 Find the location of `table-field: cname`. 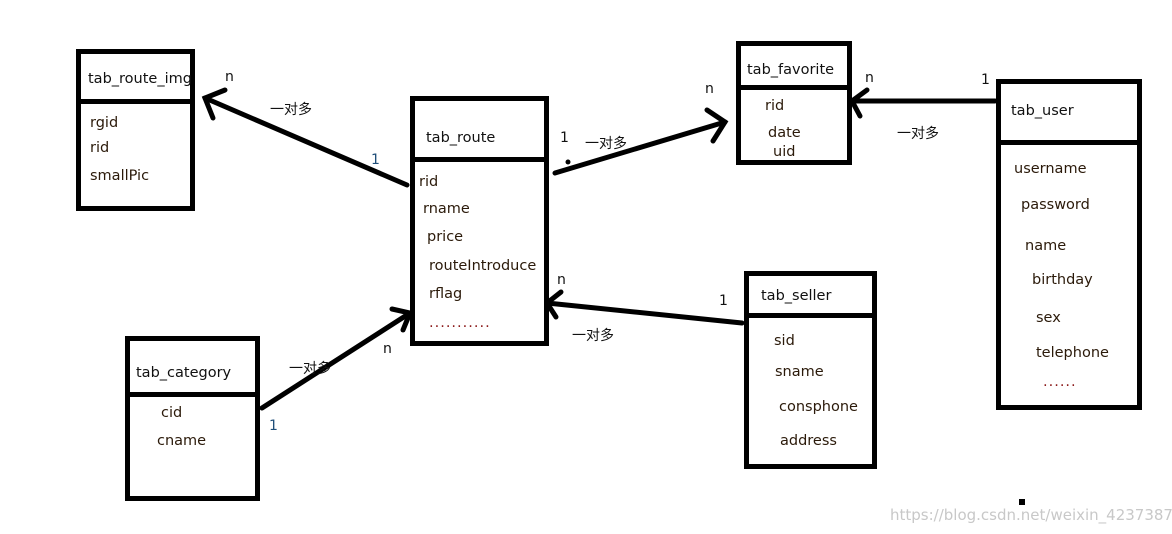

table-field: cname is located at coordinates (182, 441).